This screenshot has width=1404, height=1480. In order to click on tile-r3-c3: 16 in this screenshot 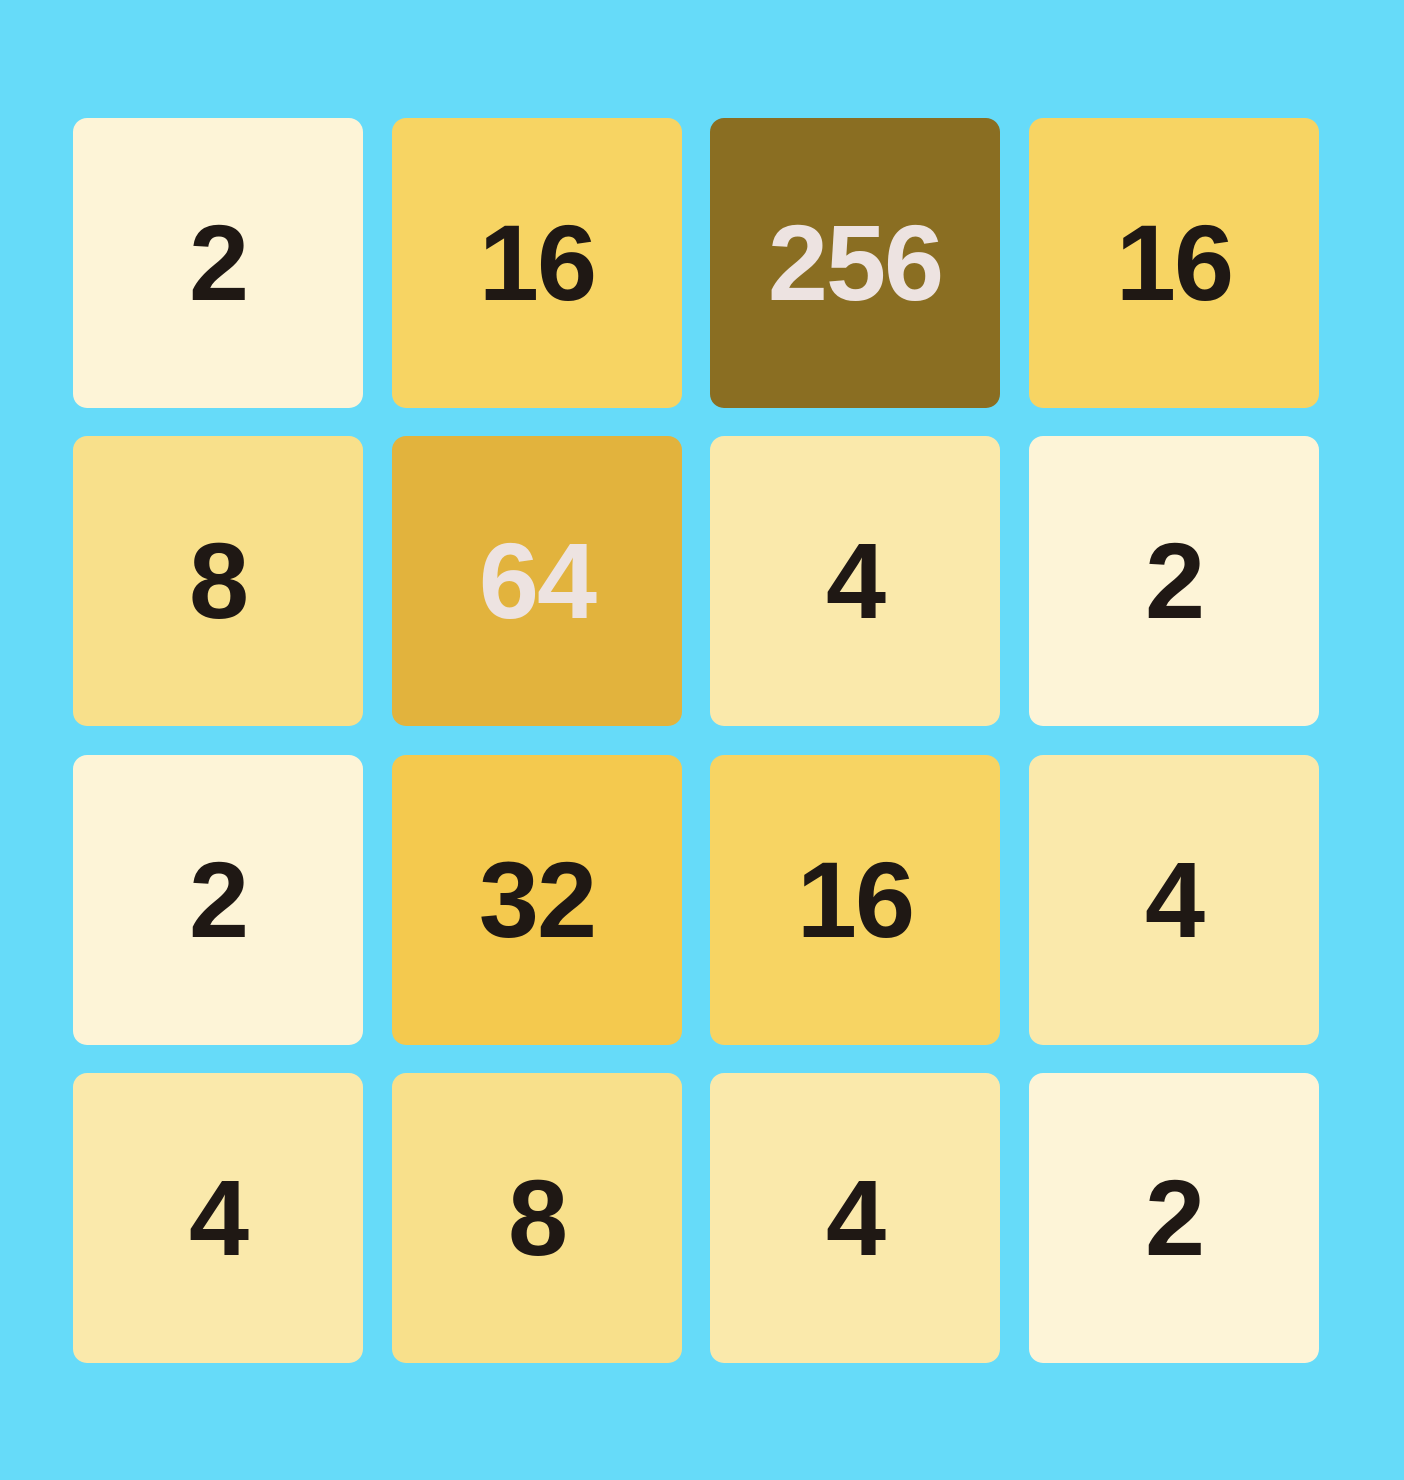, I will do `click(855, 900)`.